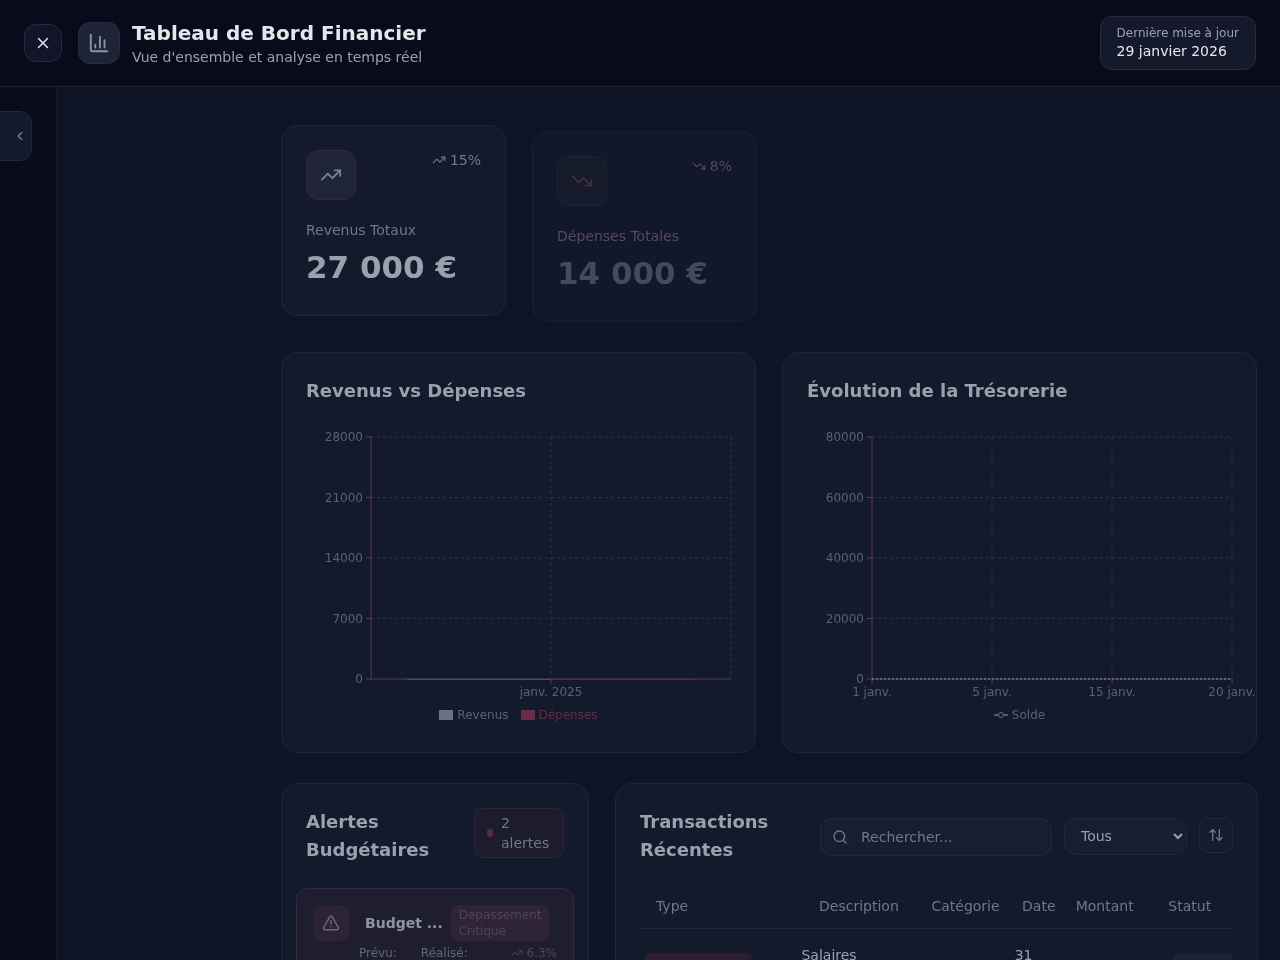  What do you see at coordinates (362, 230) in the screenshot?
I see `stat-label: Revenus Totaux` at bounding box center [362, 230].